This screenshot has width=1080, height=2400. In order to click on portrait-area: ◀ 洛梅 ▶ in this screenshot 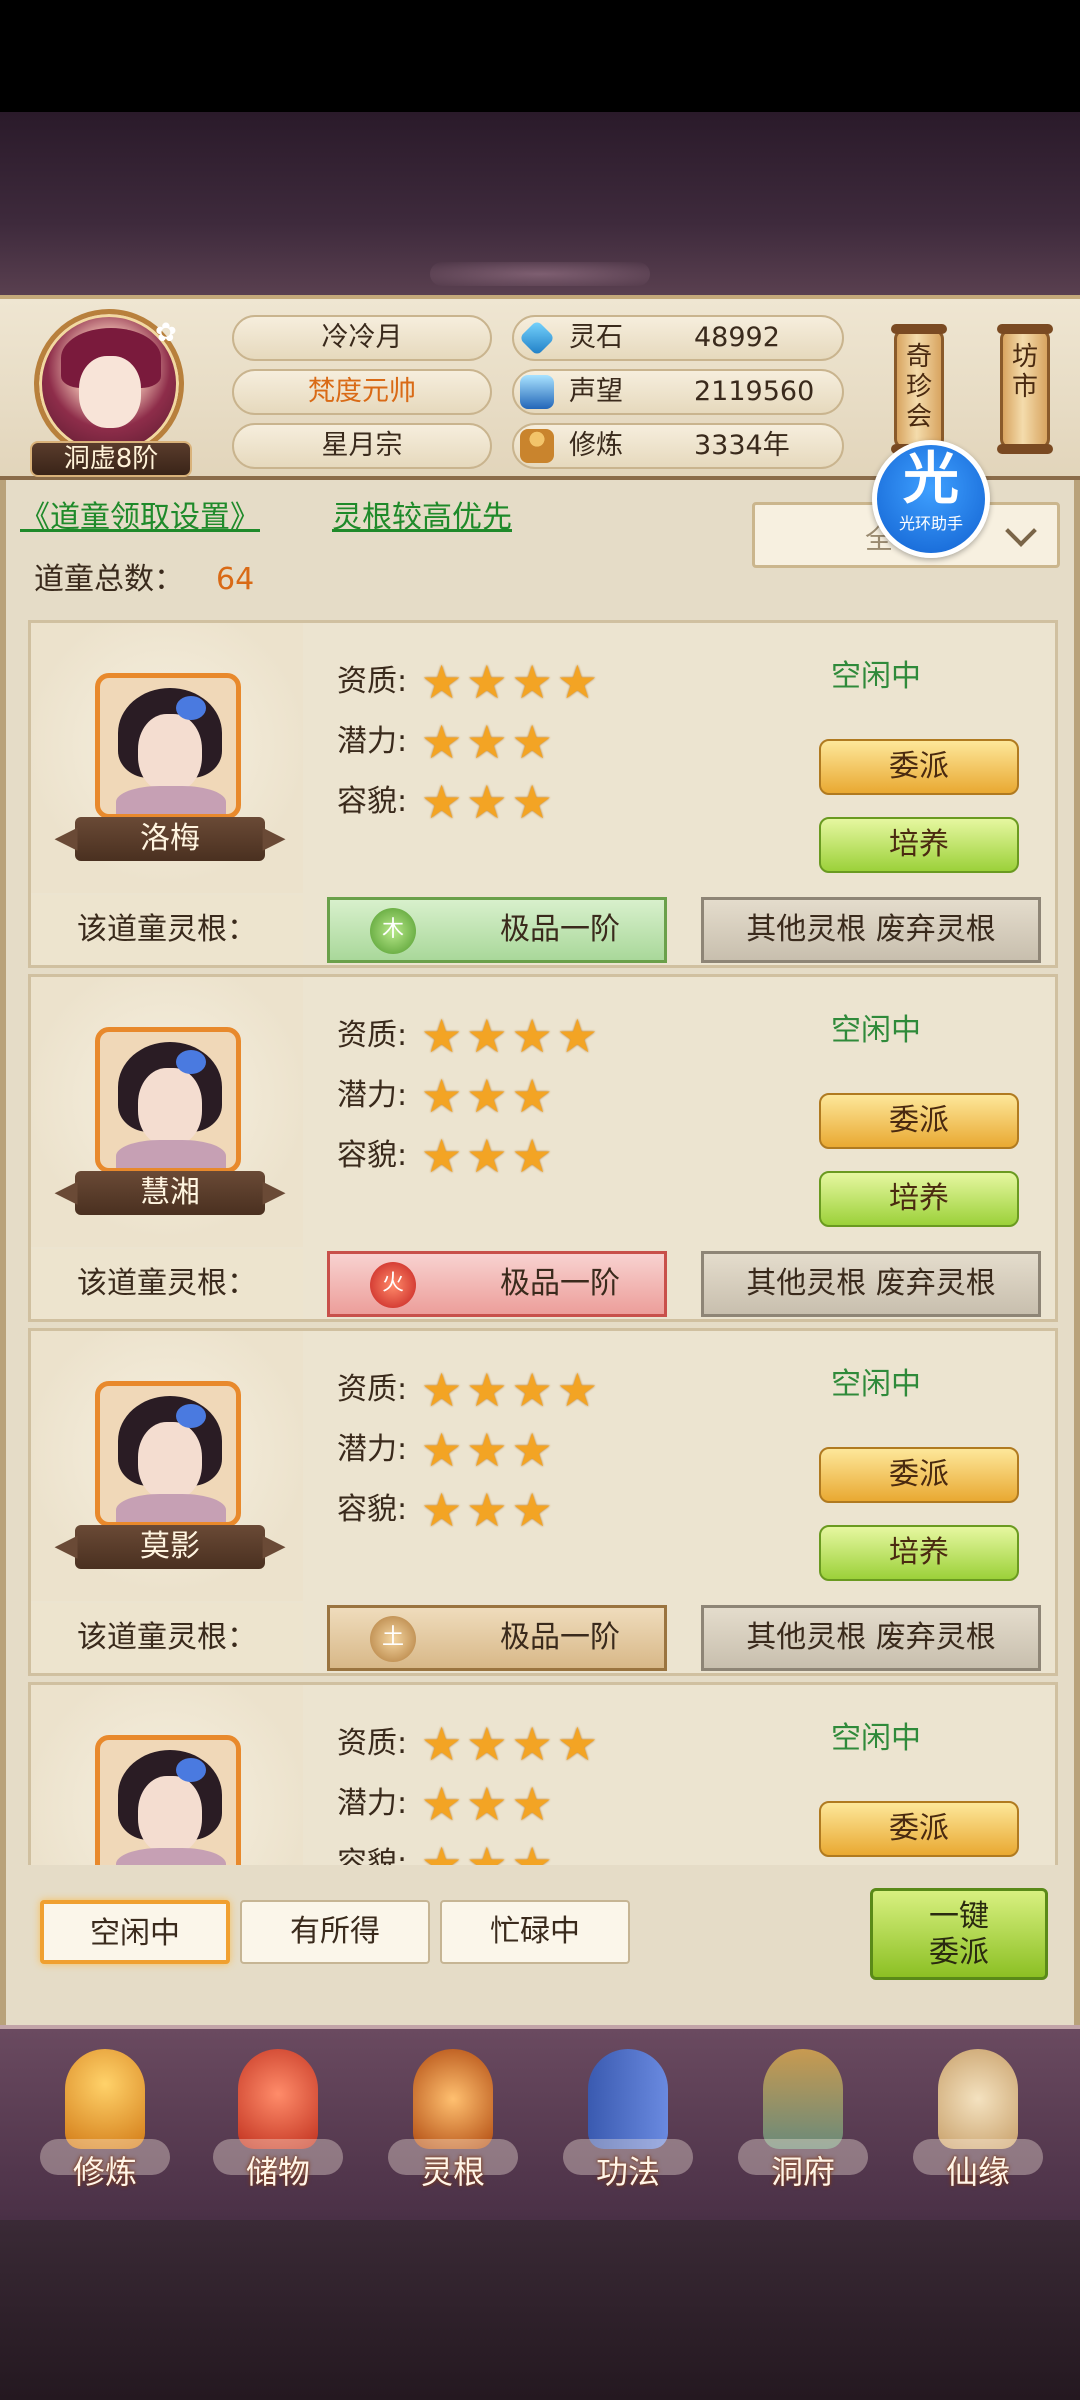, I will do `click(167, 758)`.